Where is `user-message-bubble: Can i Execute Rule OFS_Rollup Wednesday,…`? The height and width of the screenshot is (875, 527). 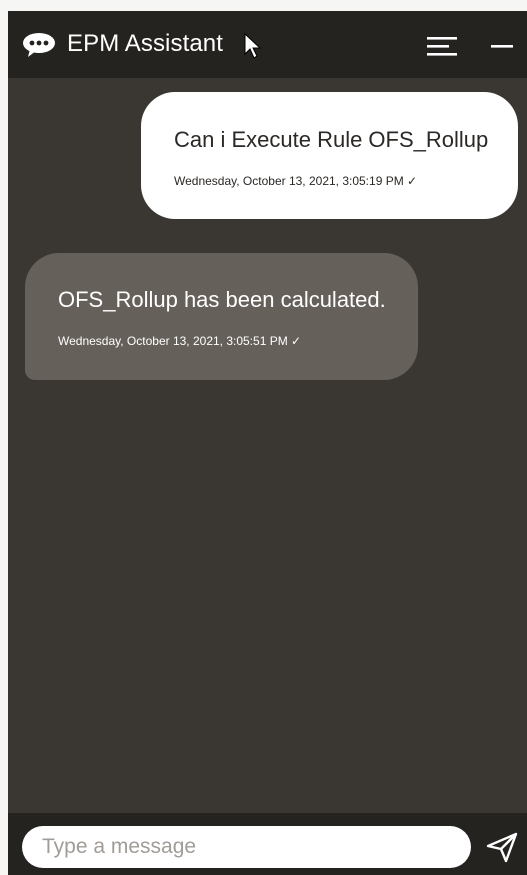 user-message-bubble: Can i Execute Rule OFS_Rollup Wednesday,… is located at coordinates (329, 155).